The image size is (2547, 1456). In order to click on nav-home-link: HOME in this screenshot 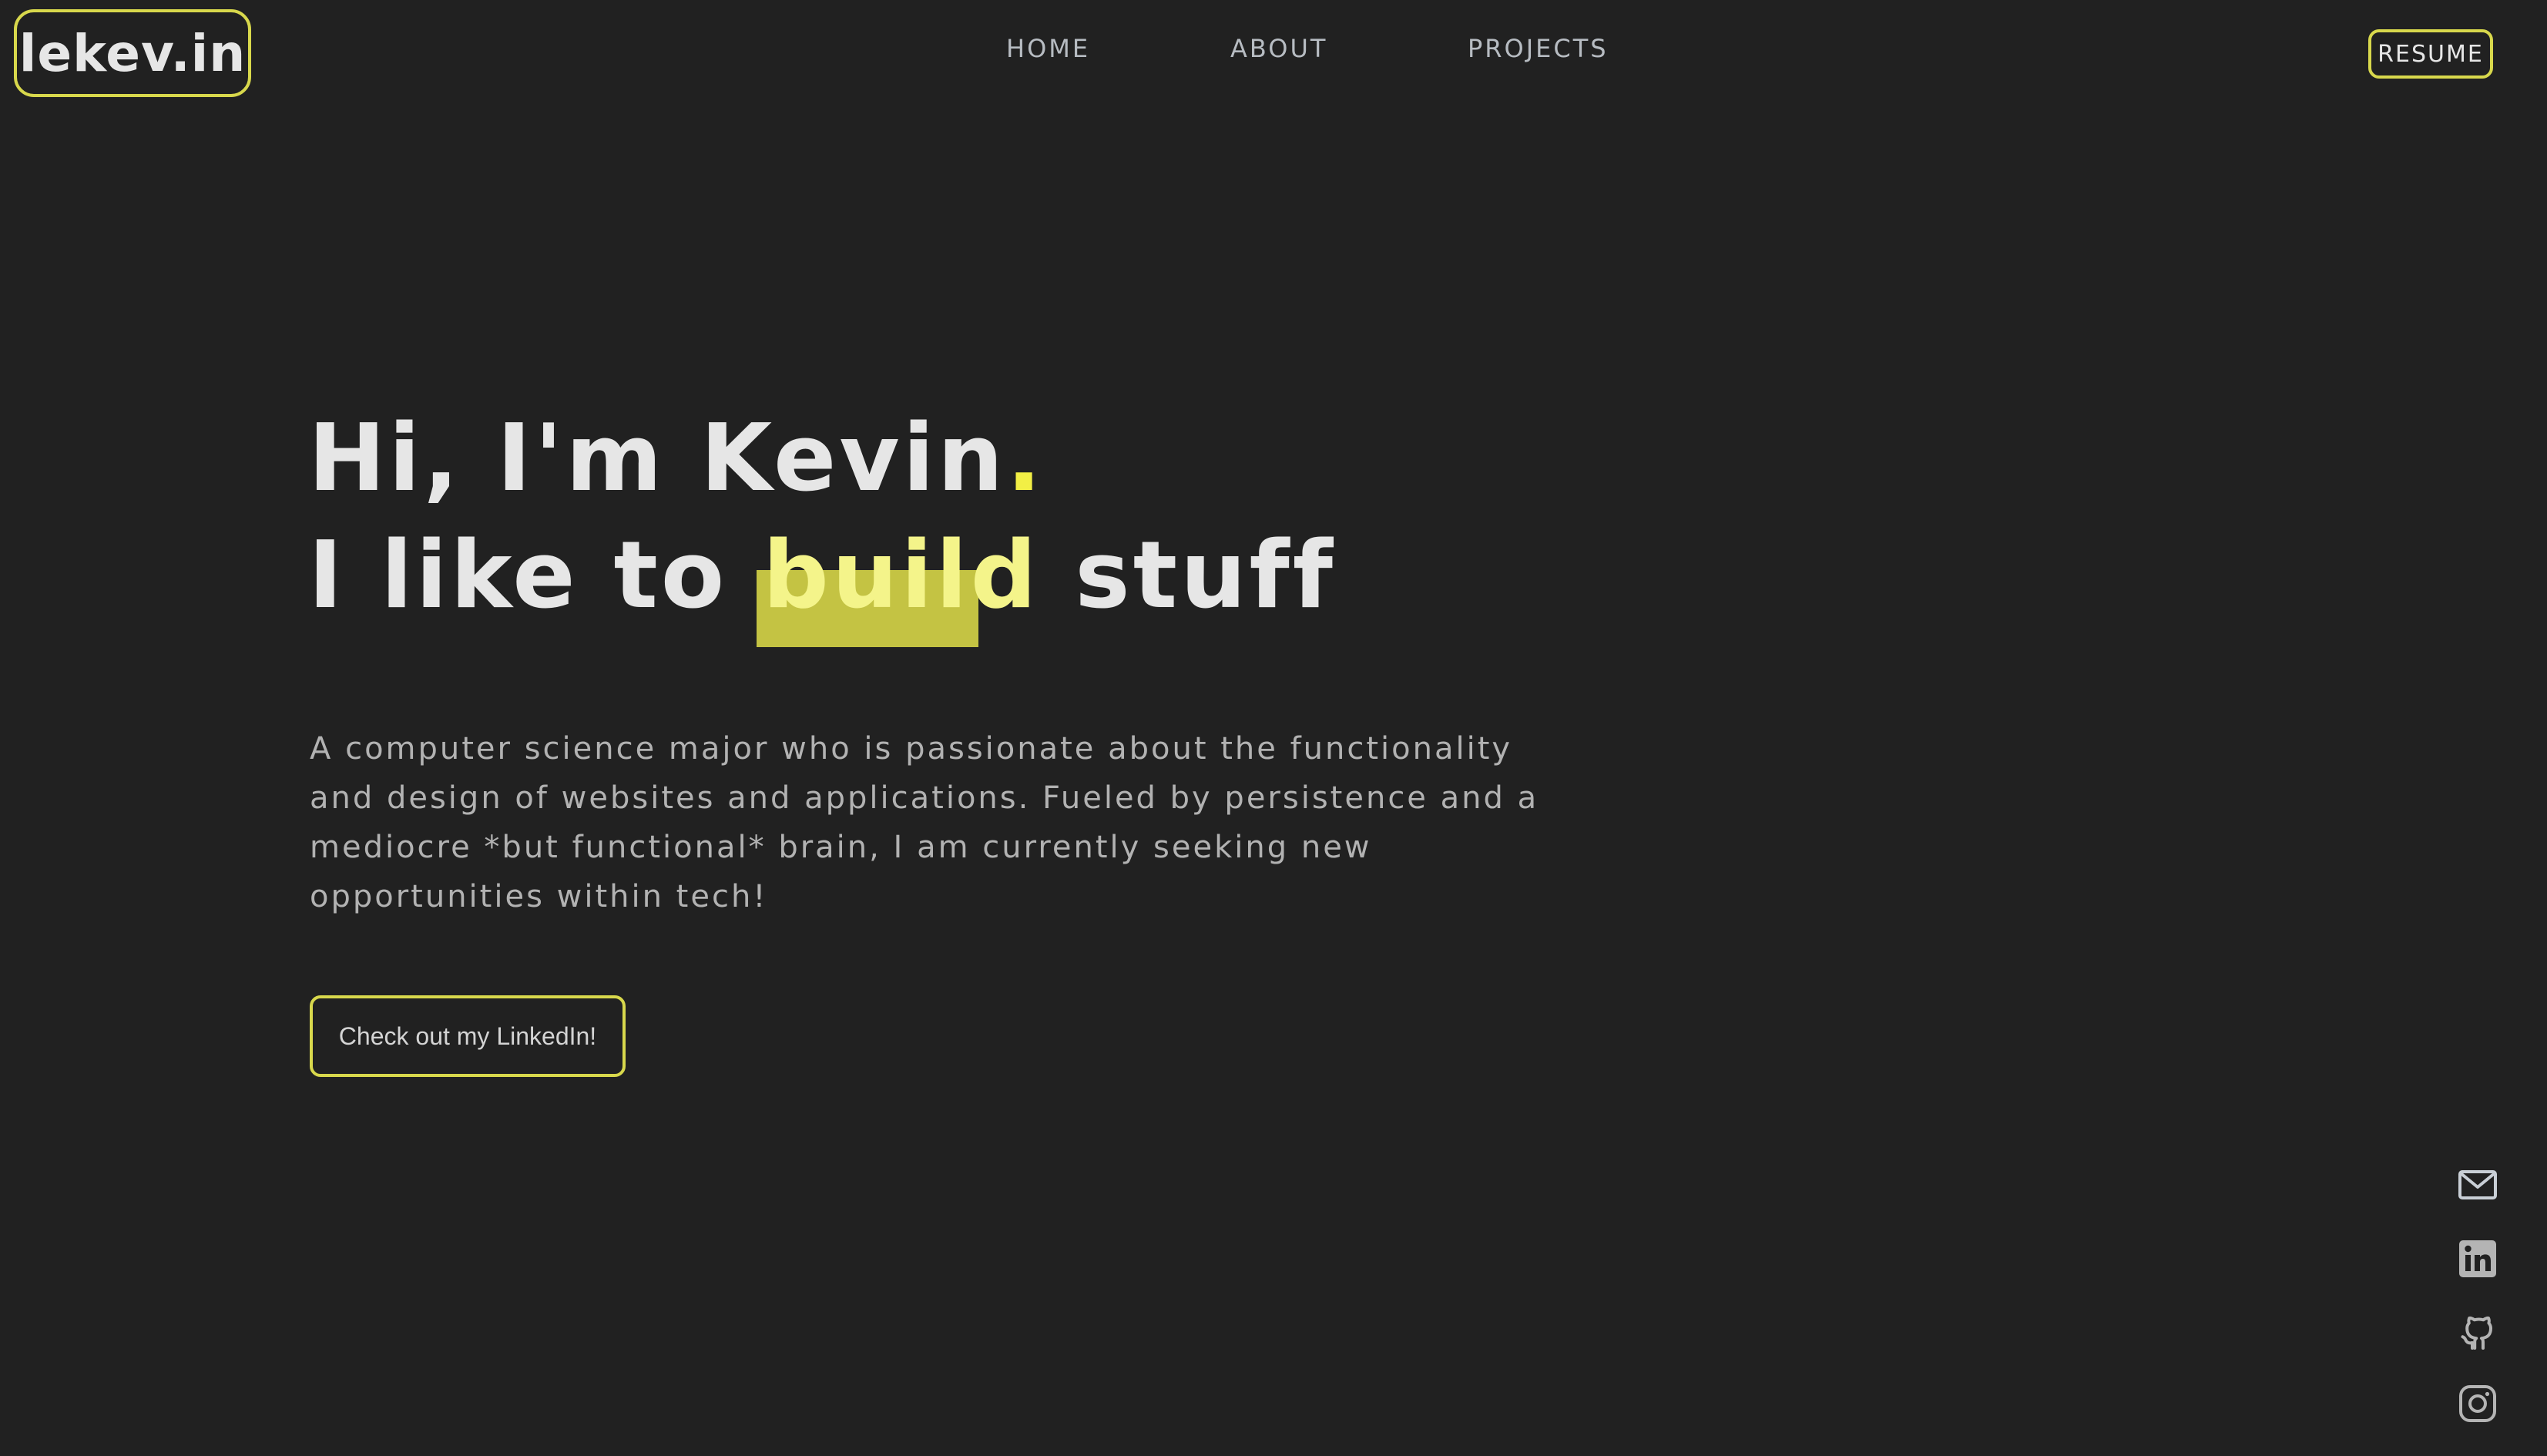, I will do `click(1048, 48)`.